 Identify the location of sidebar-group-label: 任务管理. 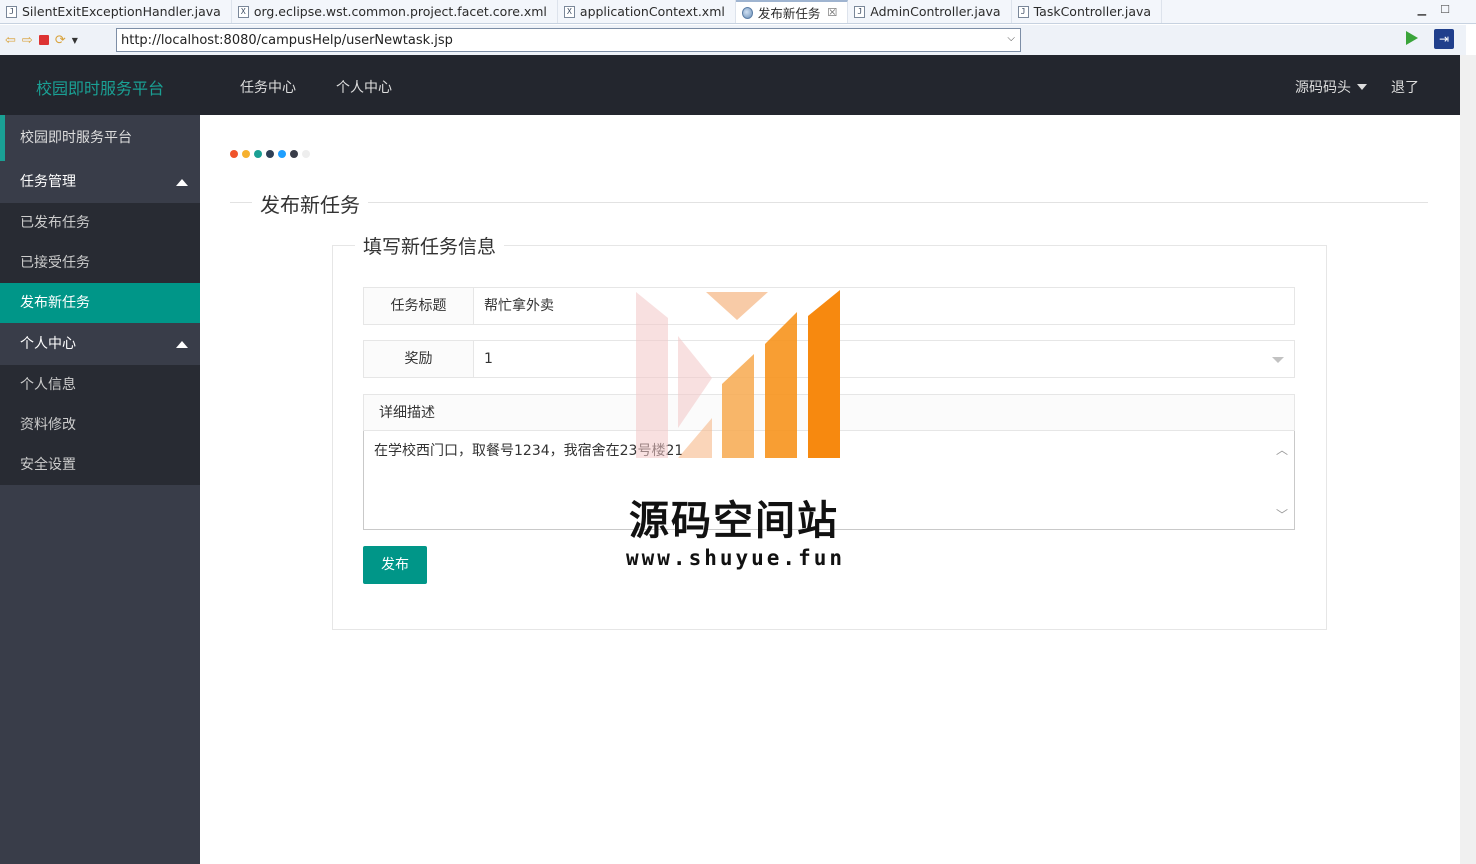
(48, 182).